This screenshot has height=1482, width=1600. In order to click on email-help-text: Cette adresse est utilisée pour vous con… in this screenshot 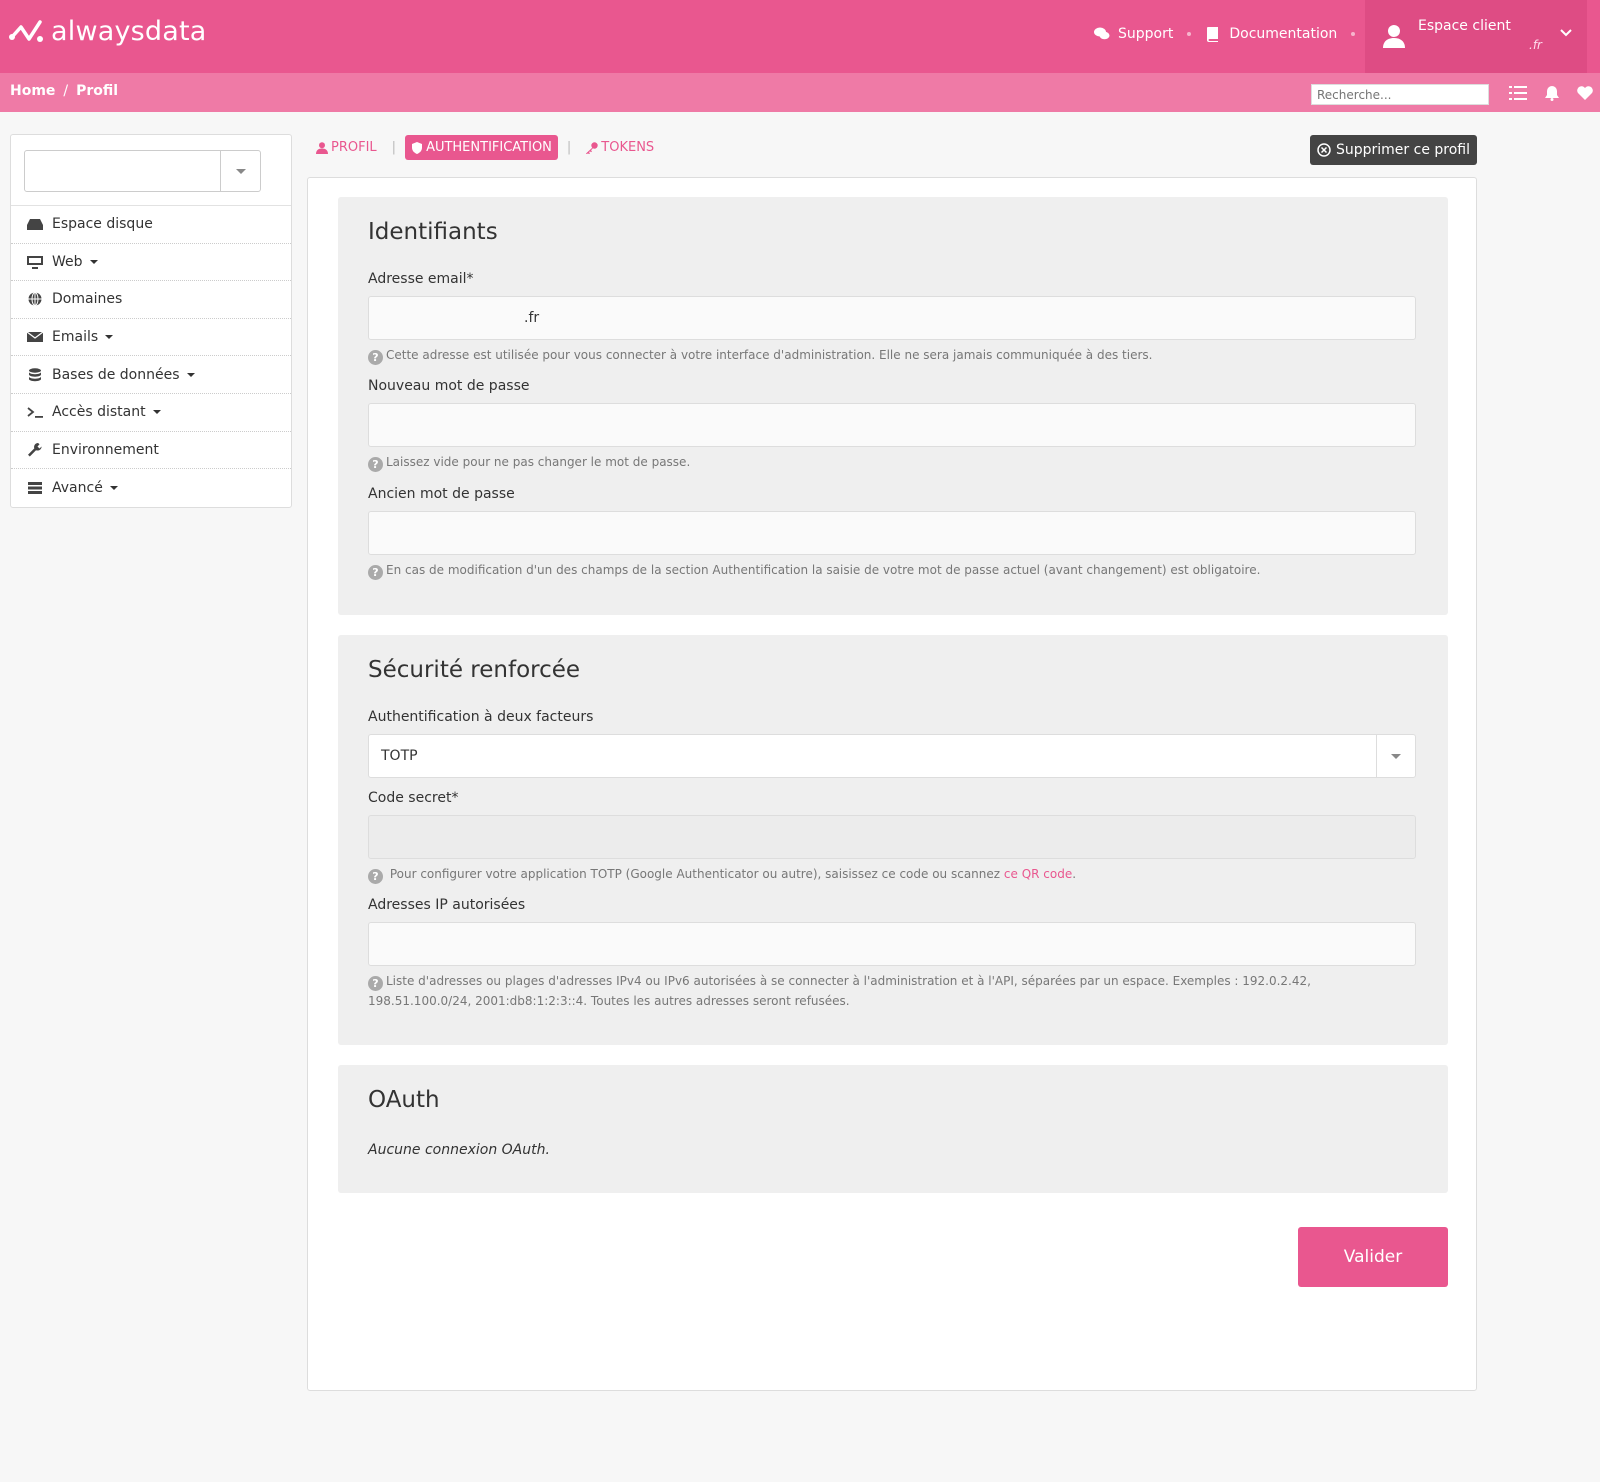, I will do `click(769, 355)`.